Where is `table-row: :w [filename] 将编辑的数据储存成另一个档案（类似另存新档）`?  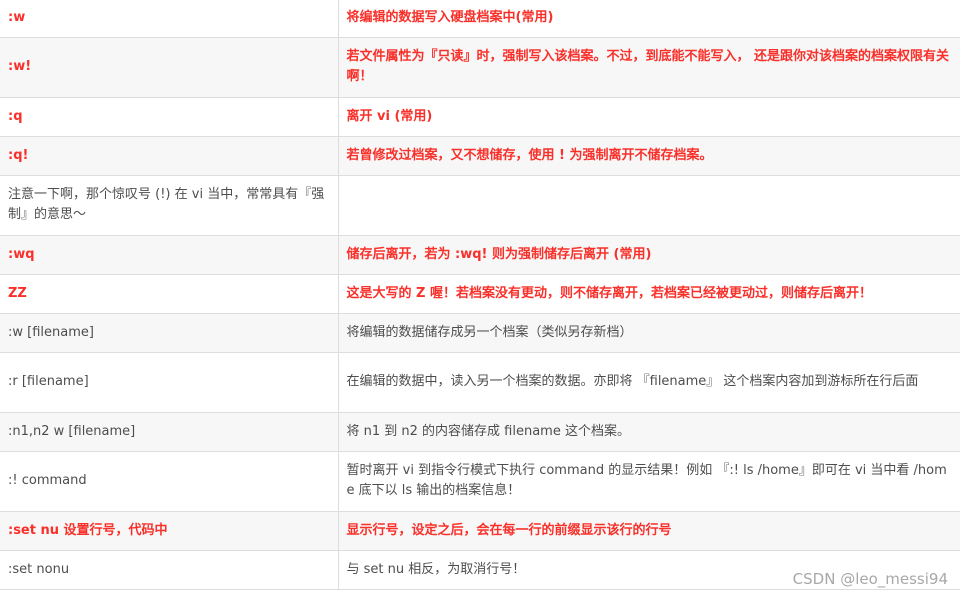
table-row: :w [filename] 将编辑的数据储存成另一个档案（类似另存新档） is located at coordinates (480, 333).